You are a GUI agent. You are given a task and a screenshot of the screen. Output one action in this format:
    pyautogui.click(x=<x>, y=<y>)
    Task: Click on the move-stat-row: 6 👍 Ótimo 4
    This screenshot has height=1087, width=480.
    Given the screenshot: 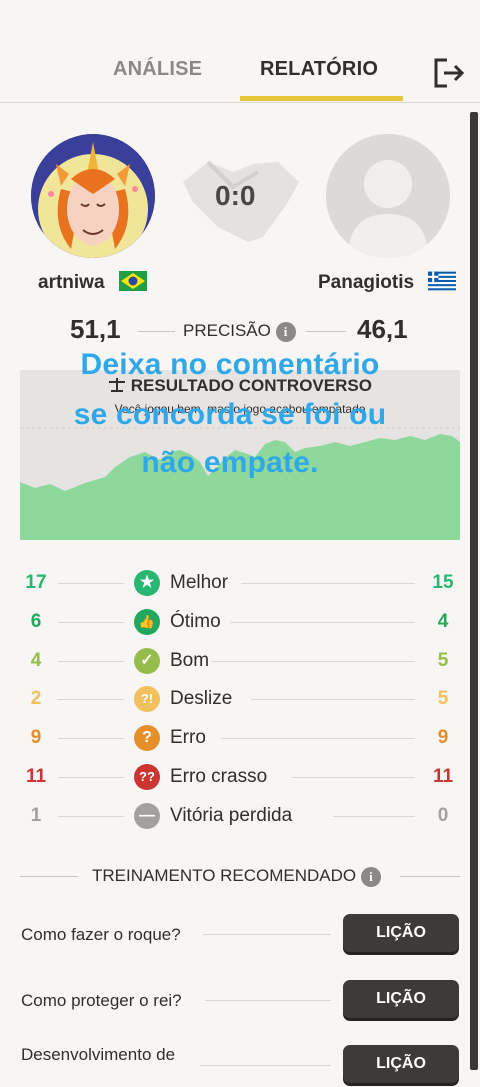 What is the action you would take?
    pyautogui.click(x=240, y=622)
    